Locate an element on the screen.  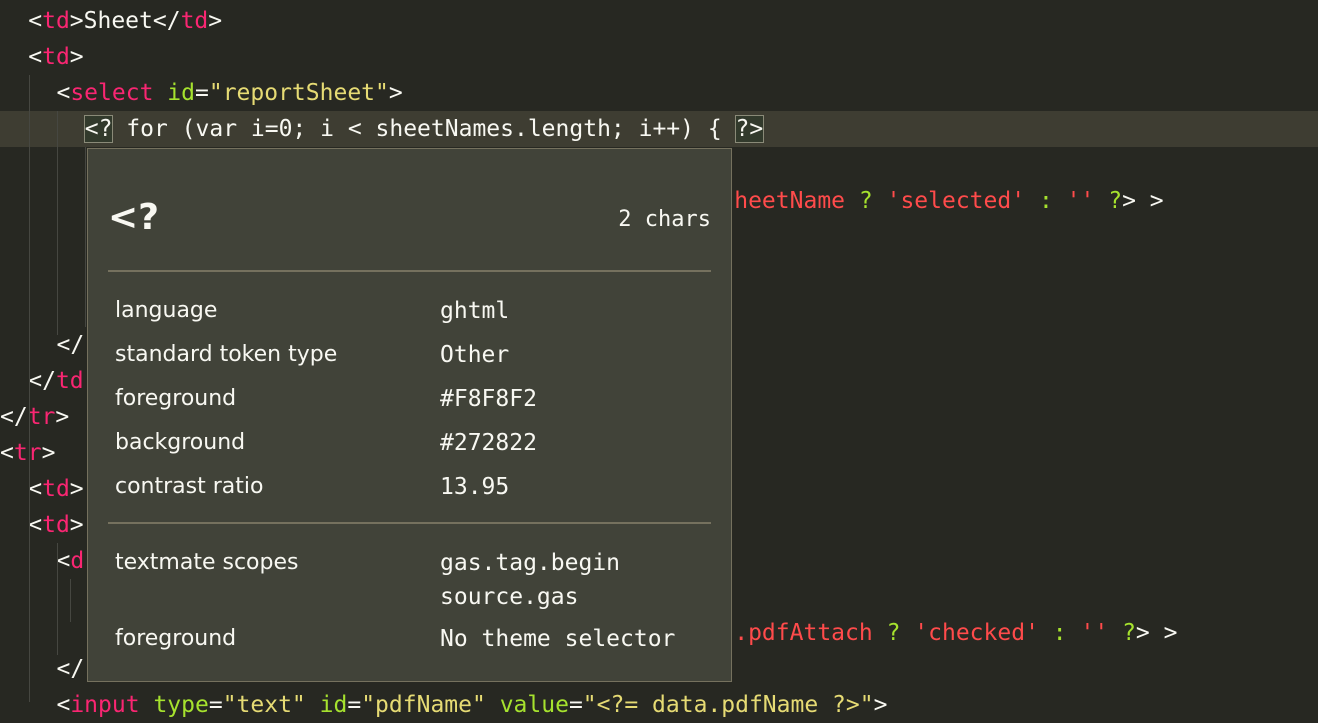
code-token: select is located at coordinates (112, 93).